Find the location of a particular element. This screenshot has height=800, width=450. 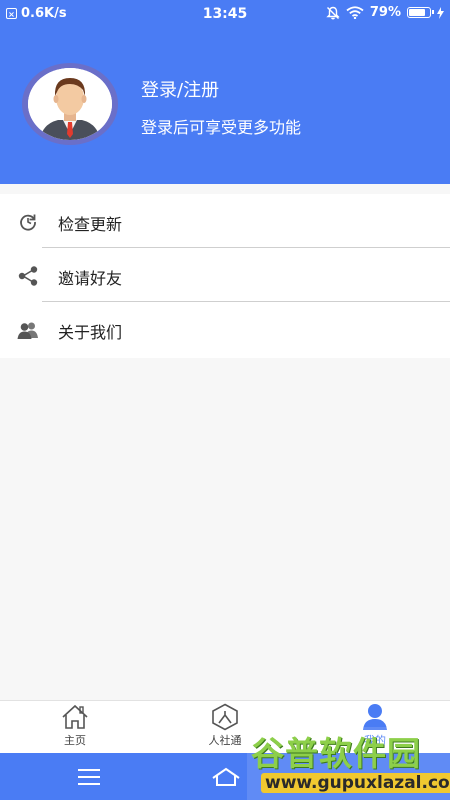

status-right: 79% is located at coordinates (385, 12).